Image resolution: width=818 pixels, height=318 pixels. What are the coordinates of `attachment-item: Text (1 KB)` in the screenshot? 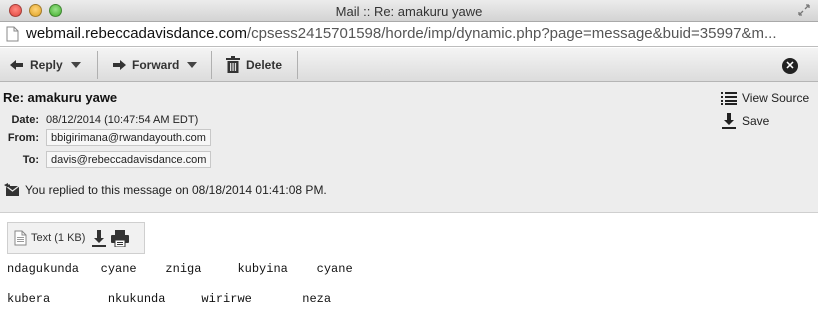 It's located at (76, 238).